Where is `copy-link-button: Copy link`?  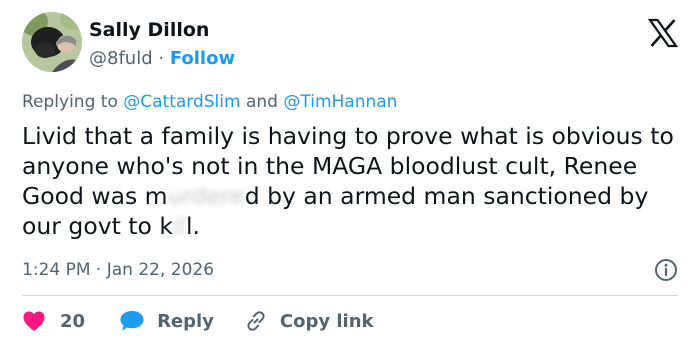
copy-link-button: Copy link is located at coordinates (309, 321).